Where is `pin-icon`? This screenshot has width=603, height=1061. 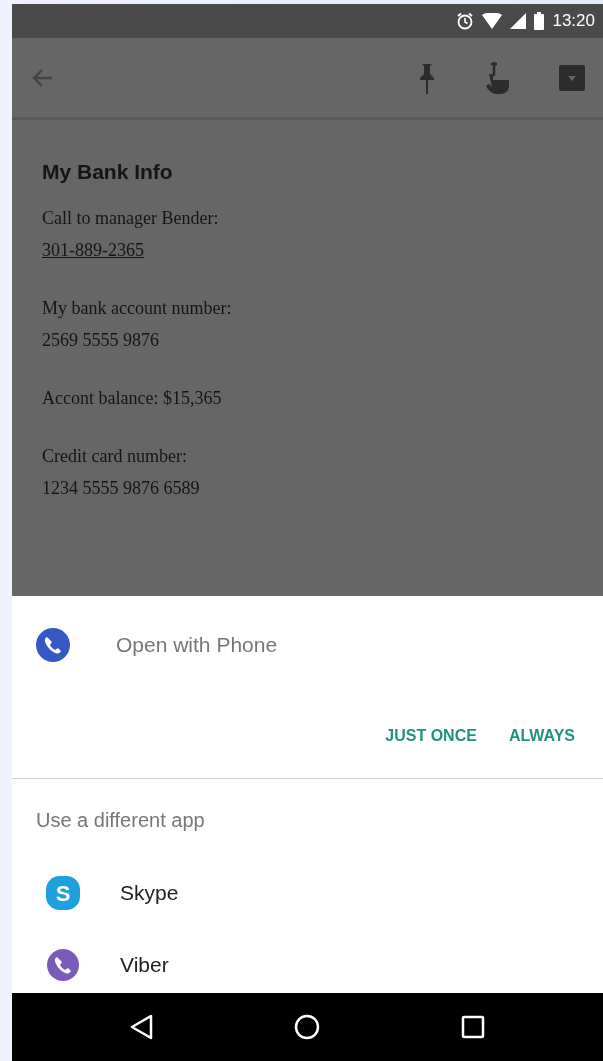
pin-icon is located at coordinates (427, 77).